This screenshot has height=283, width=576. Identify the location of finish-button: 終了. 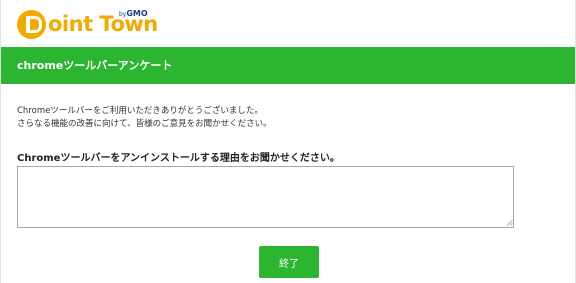
(289, 262).